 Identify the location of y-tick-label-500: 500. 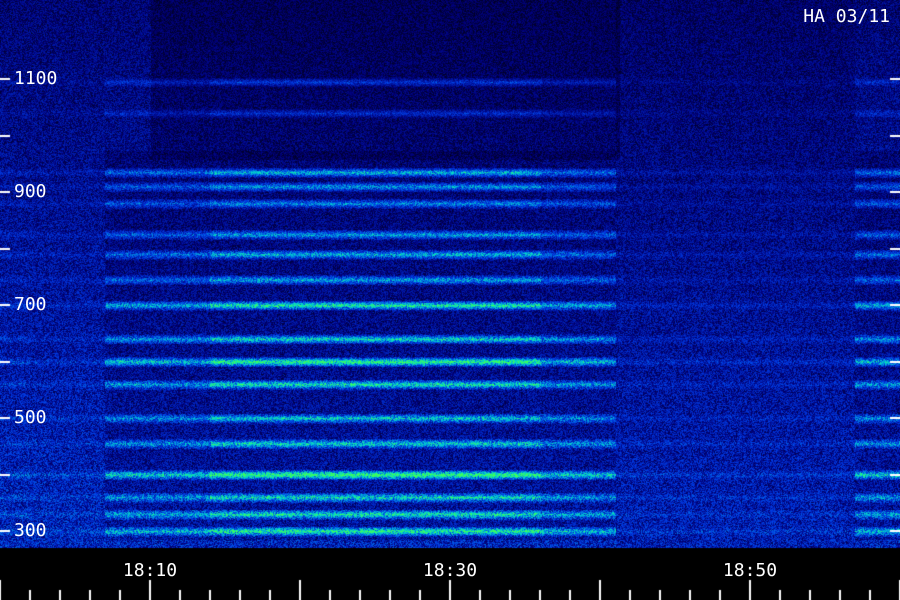
(30, 418).